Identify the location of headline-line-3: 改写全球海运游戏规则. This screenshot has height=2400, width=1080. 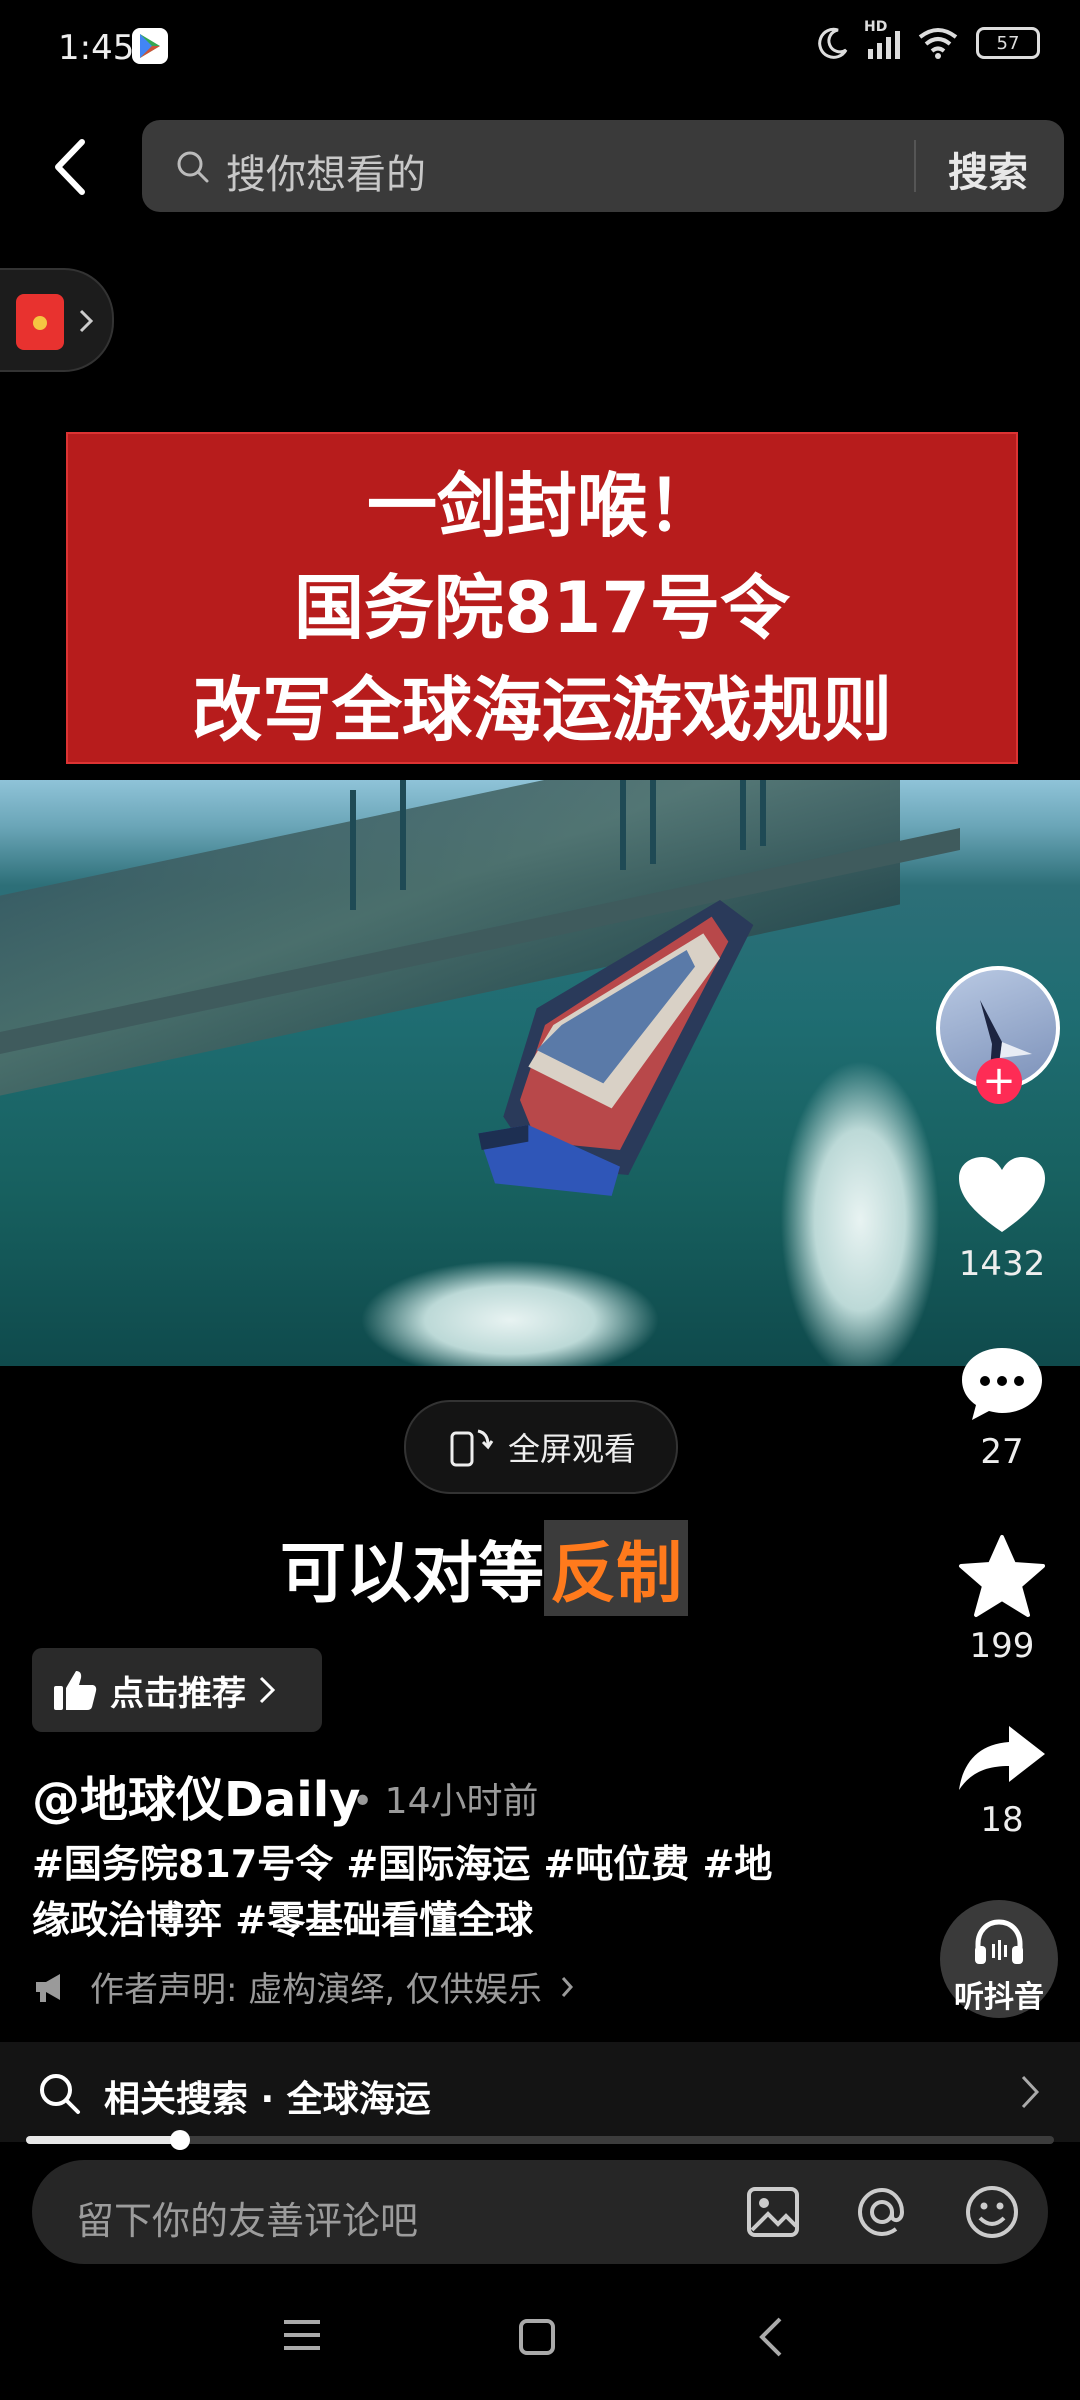
(542, 710).